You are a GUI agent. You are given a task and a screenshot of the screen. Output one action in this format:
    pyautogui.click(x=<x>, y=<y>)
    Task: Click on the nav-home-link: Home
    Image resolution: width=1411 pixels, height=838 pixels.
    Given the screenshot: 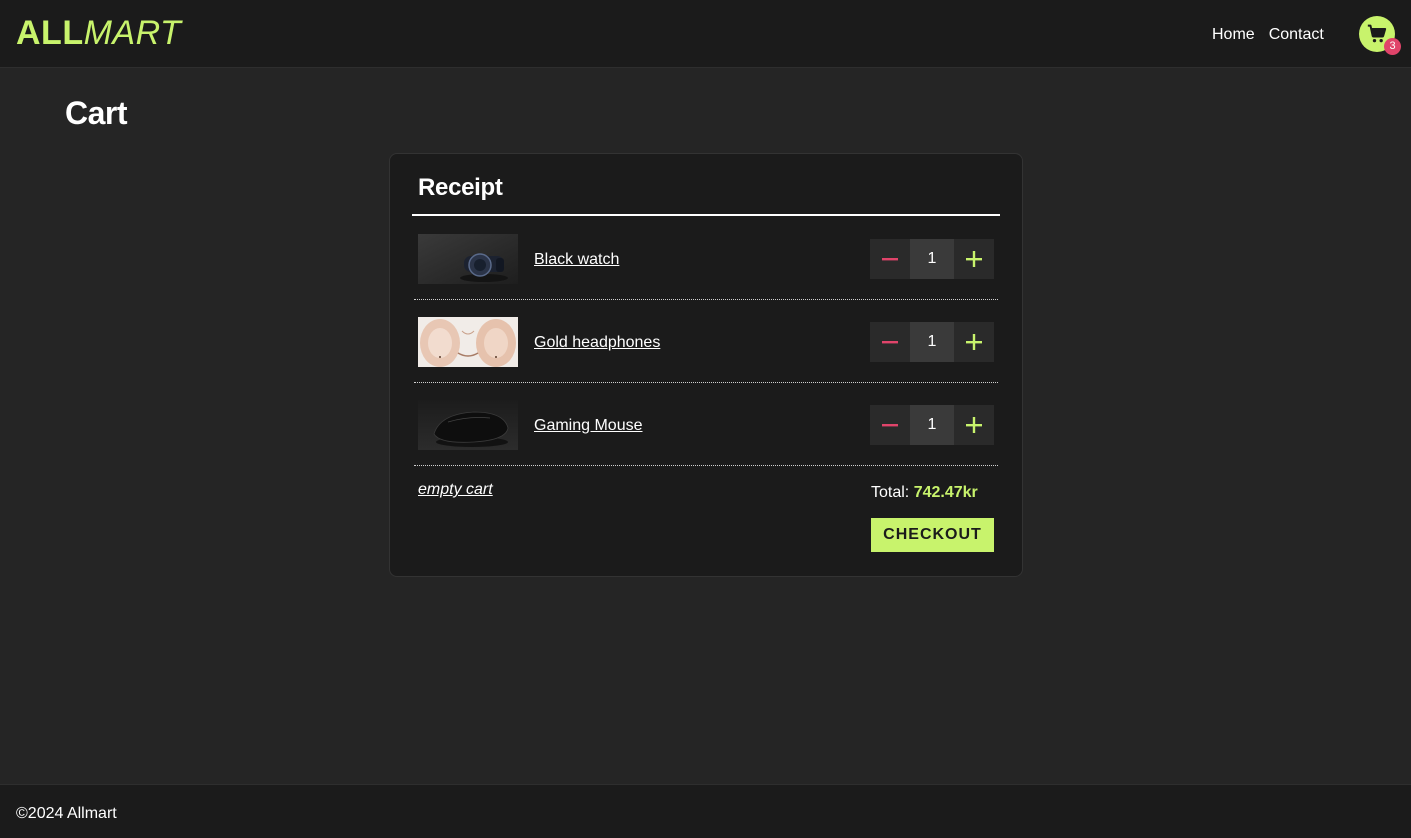 What is the action you would take?
    pyautogui.click(x=1233, y=35)
    